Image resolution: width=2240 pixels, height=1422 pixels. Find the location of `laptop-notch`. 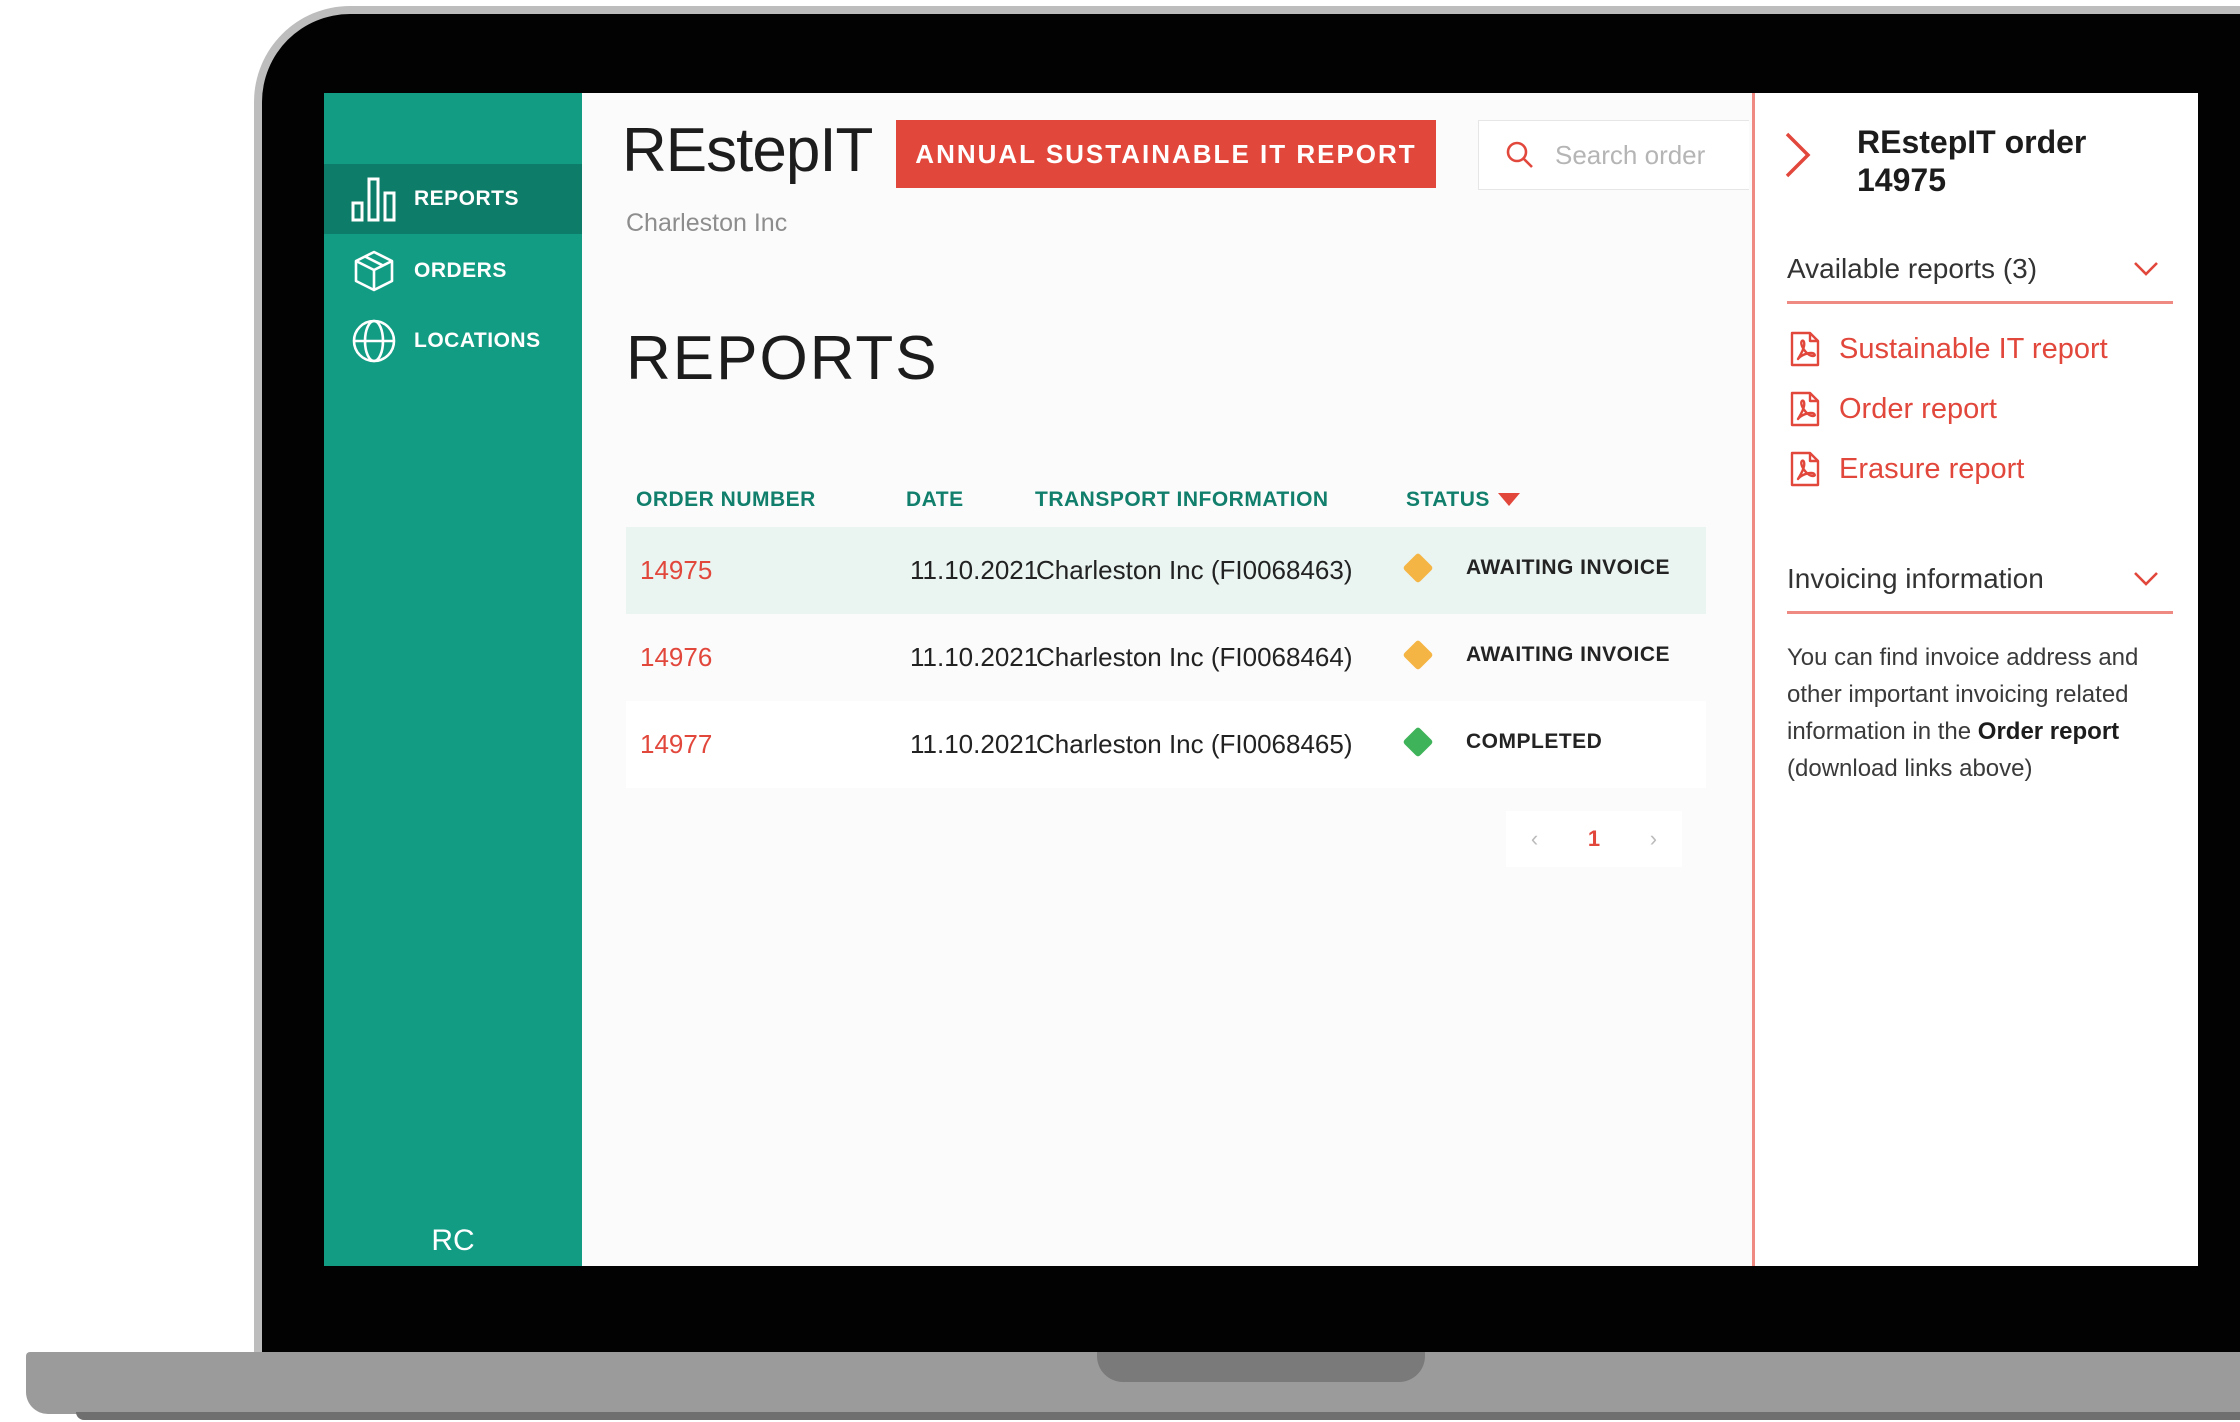

laptop-notch is located at coordinates (1261, 1367).